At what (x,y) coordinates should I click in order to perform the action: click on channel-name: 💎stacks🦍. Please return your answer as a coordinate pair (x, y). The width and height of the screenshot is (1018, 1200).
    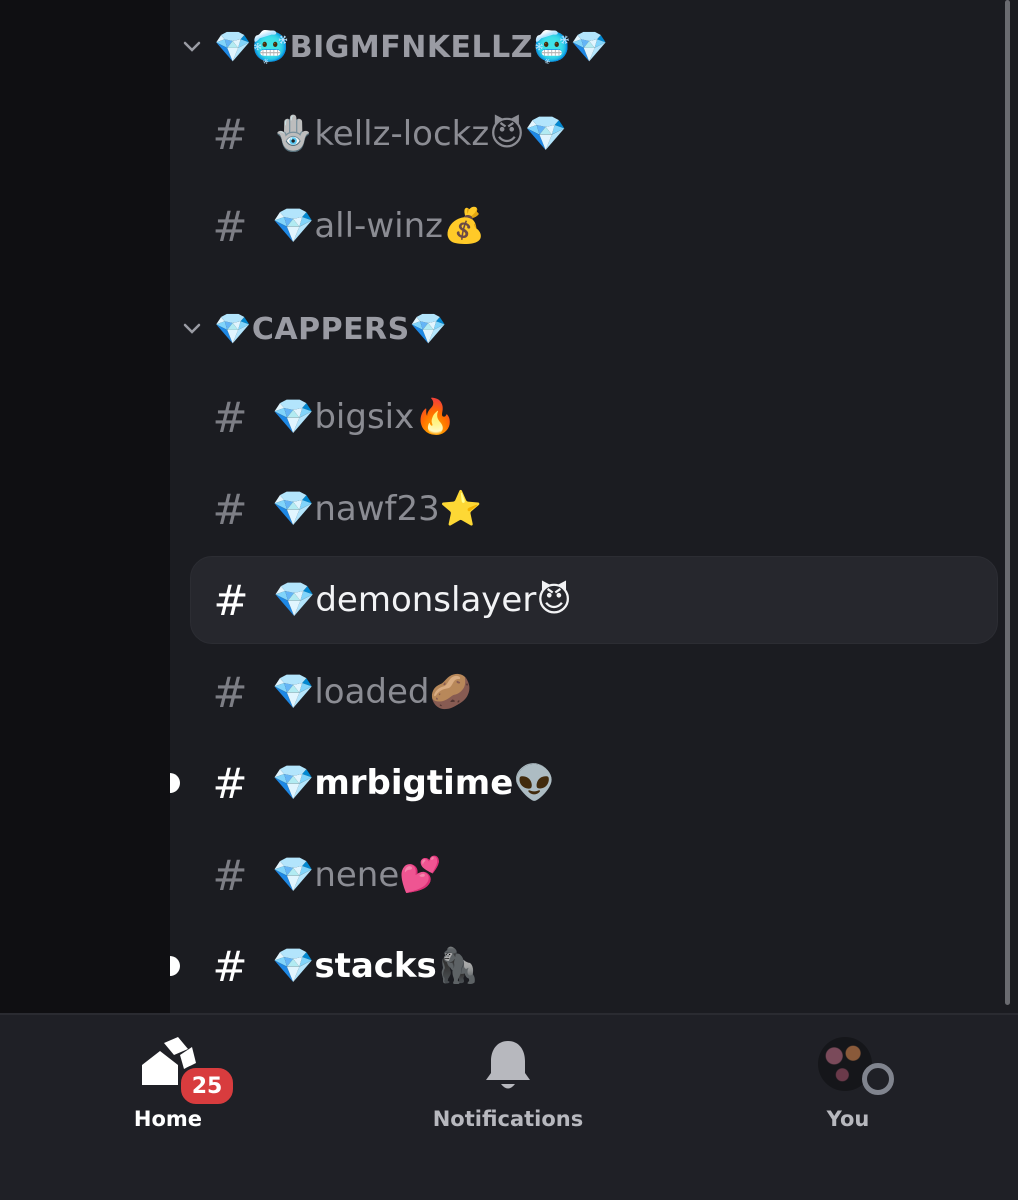
    Looking at the image, I should click on (376, 966).